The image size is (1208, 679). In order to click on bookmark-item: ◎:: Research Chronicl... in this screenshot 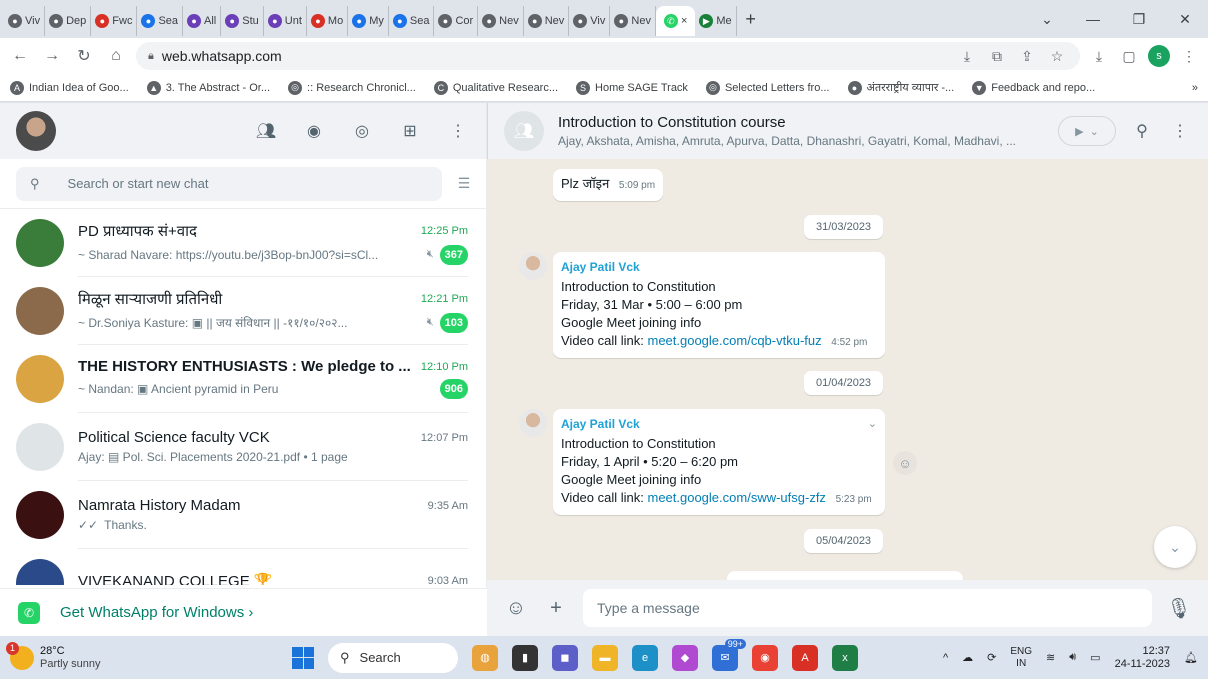, I will do `click(352, 87)`.